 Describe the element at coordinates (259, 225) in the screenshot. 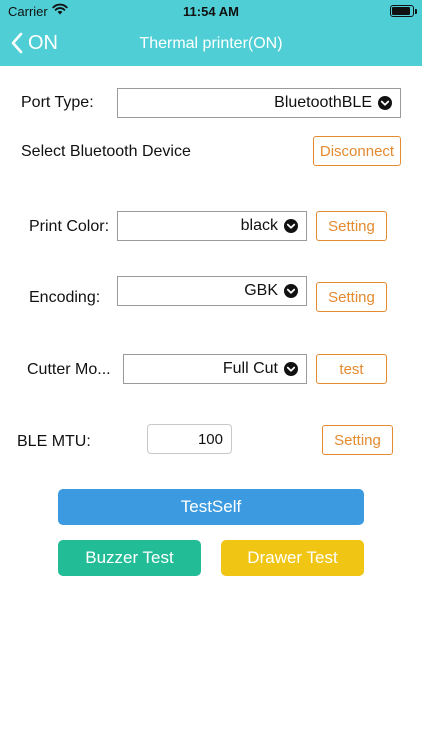

I see `print-color-value: black` at that location.